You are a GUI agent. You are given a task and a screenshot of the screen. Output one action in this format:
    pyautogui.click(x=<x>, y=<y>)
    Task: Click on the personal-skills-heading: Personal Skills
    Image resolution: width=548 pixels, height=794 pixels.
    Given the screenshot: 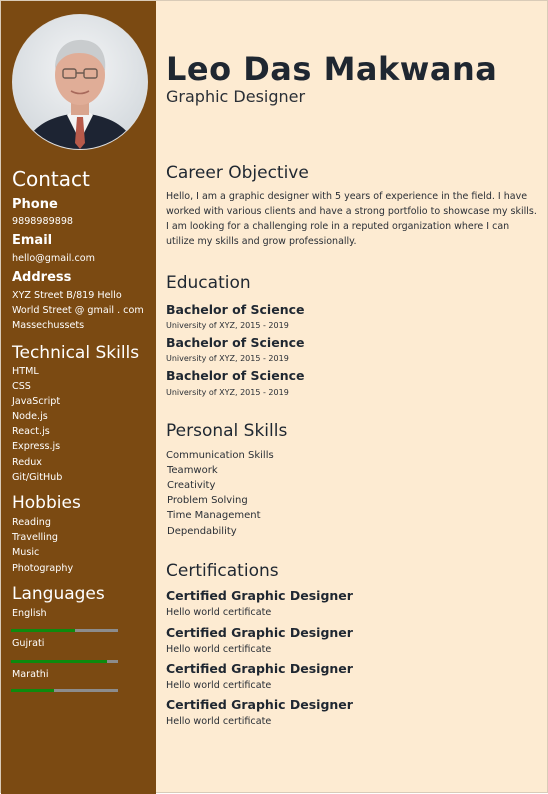 What is the action you would take?
    pyautogui.click(x=227, y=431)
    